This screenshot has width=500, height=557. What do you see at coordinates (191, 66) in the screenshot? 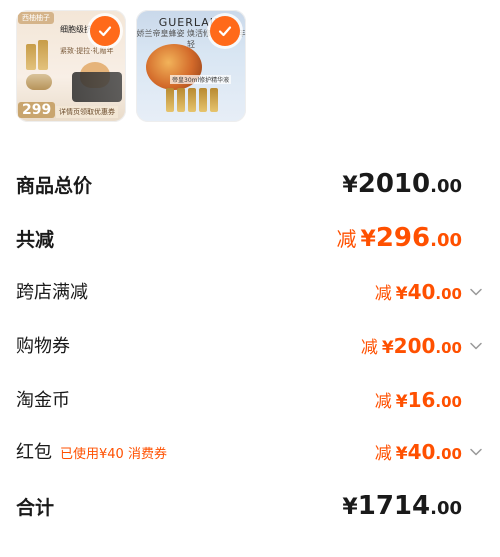
I see `product-thumbnail-2: GUERLAIN 娇兰帝皇蜂姿 焕活修护 紧致年轻 帝皇30ml修护精华液` at bounding box center [191, 66].